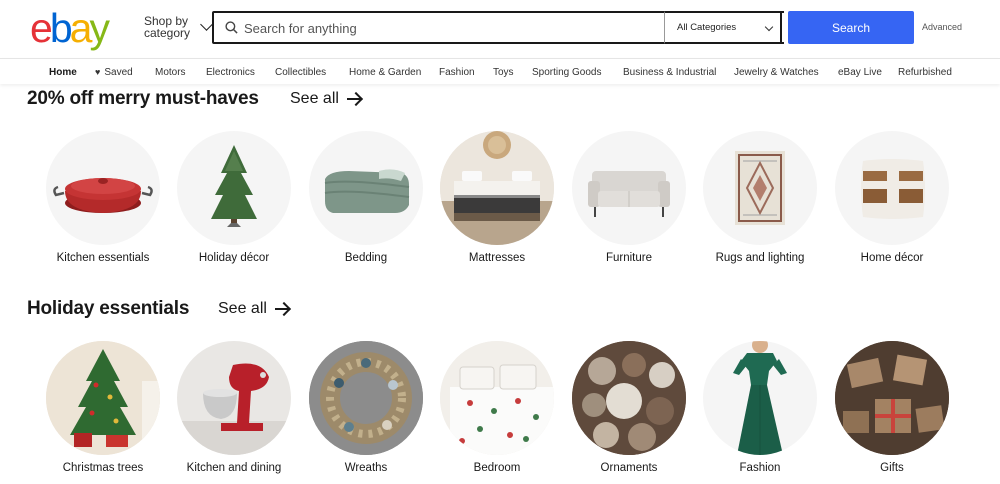 This screenshot has width=1000, height=484. I want to click on nav-item-fashion: Fashion, so click(457, 72).